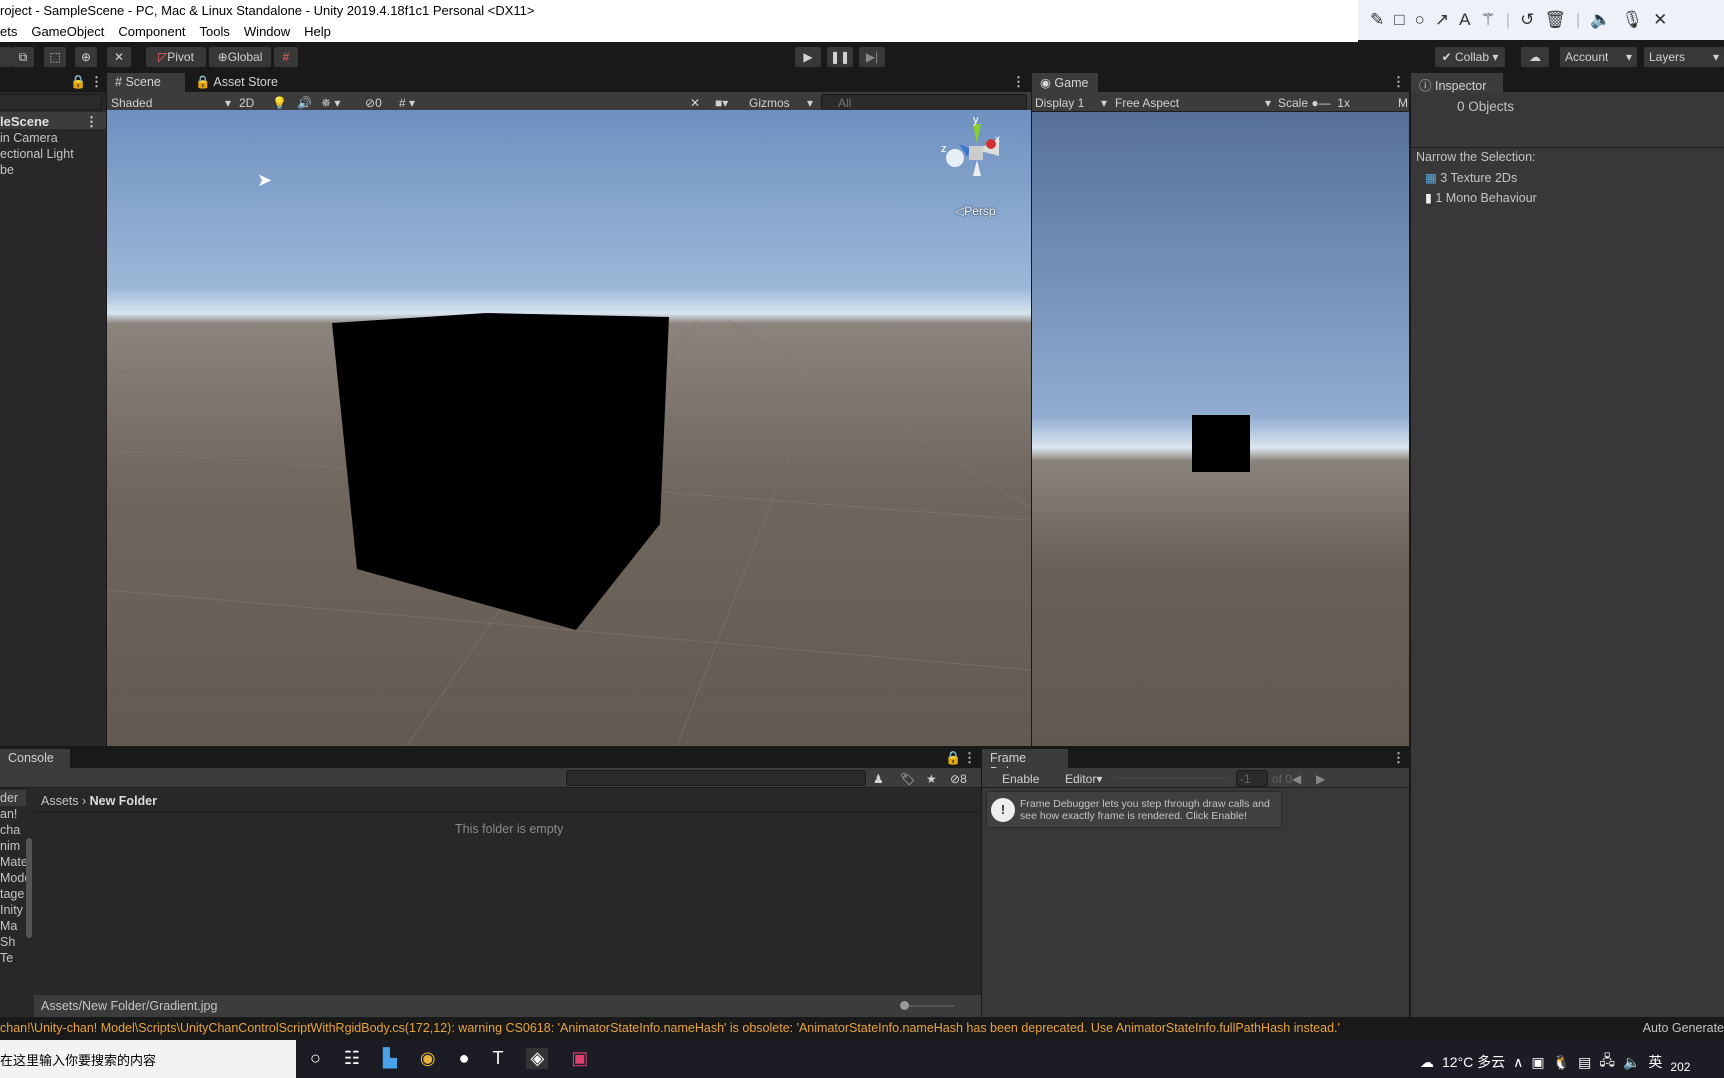 This screenshot has width=1724, height=1078. What do you see at coordinates (373, 102) in the screenshot?
I see `hidden-objects-toggle: ⊘ 0` at bounding box center [373, 102].